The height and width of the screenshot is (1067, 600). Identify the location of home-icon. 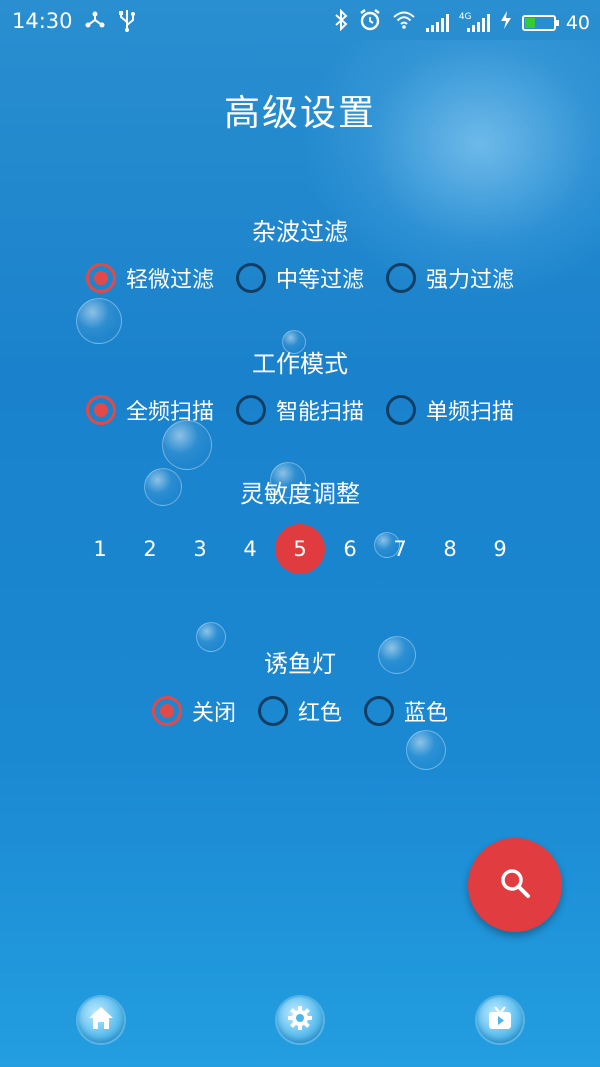
(101, 1020).